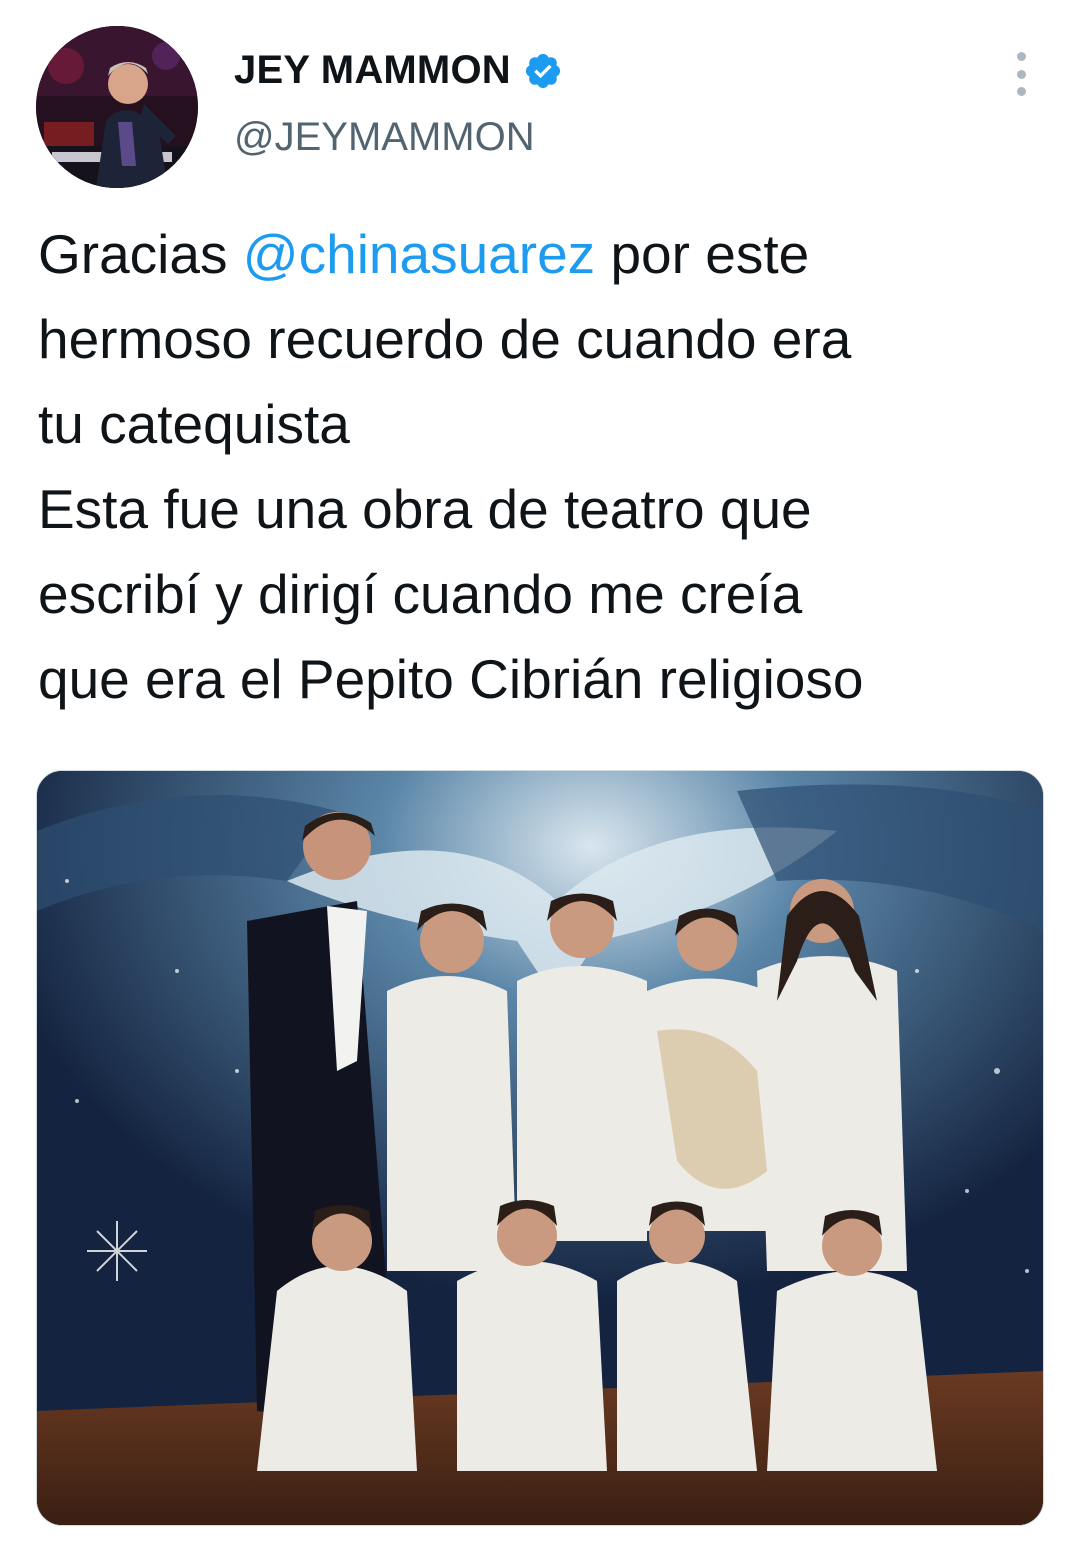  What do you see at coordinates (420, 594) in the screenshot?
I see `tweet-text-line: escribí y dirigí cuando me creía` at bounding box center [420, 594].